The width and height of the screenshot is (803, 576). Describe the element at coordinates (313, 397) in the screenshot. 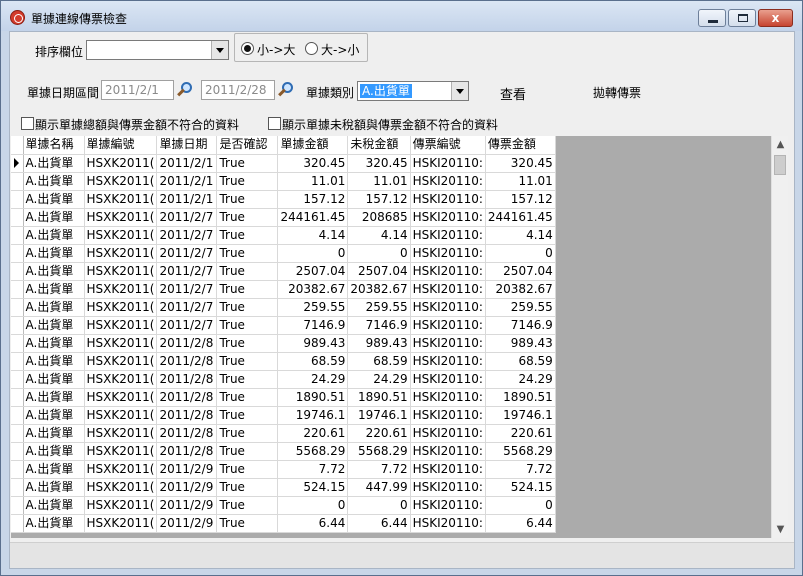

I see `table-cell: 1890.51` at that location.